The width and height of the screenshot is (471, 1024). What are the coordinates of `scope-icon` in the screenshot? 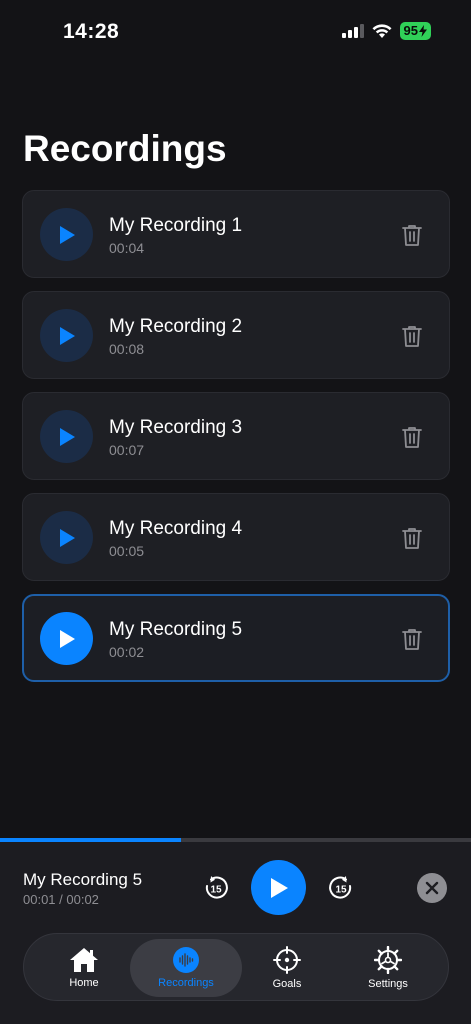 It's located at (287, 960).